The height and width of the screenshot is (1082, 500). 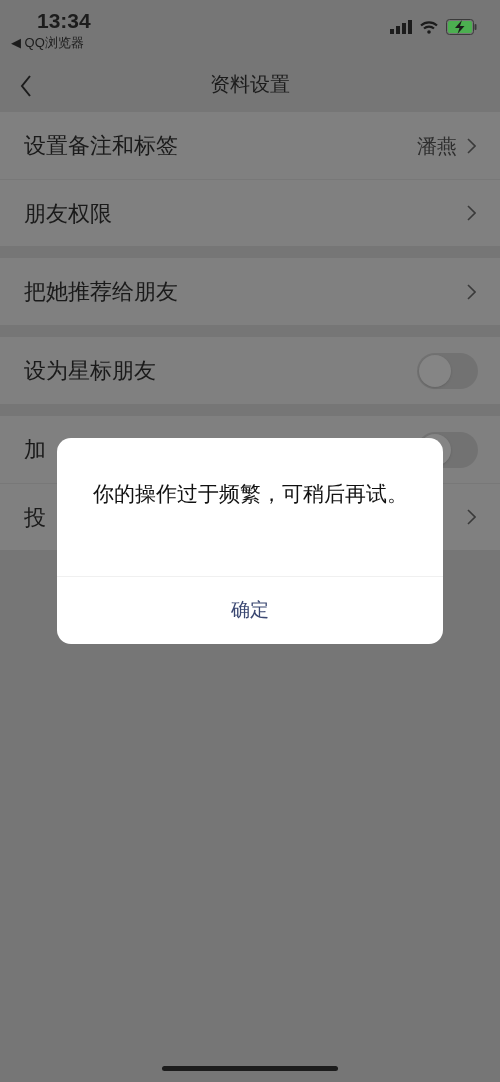 What do you see at coordinates (447, 370) in the screenshot?
I see `toggle-switch` at bounding box center [447, 370].